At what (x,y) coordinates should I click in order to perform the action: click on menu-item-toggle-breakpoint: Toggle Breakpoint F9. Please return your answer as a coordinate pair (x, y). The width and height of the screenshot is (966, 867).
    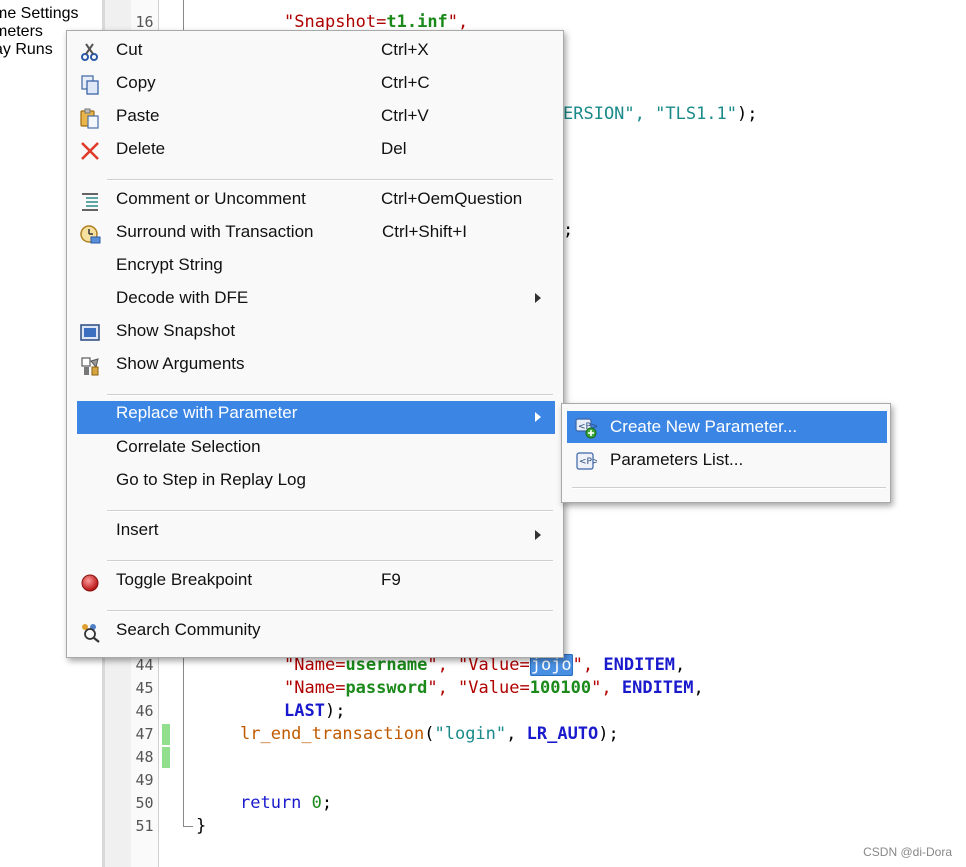
    Looking at the image, I should click on (316, 579).